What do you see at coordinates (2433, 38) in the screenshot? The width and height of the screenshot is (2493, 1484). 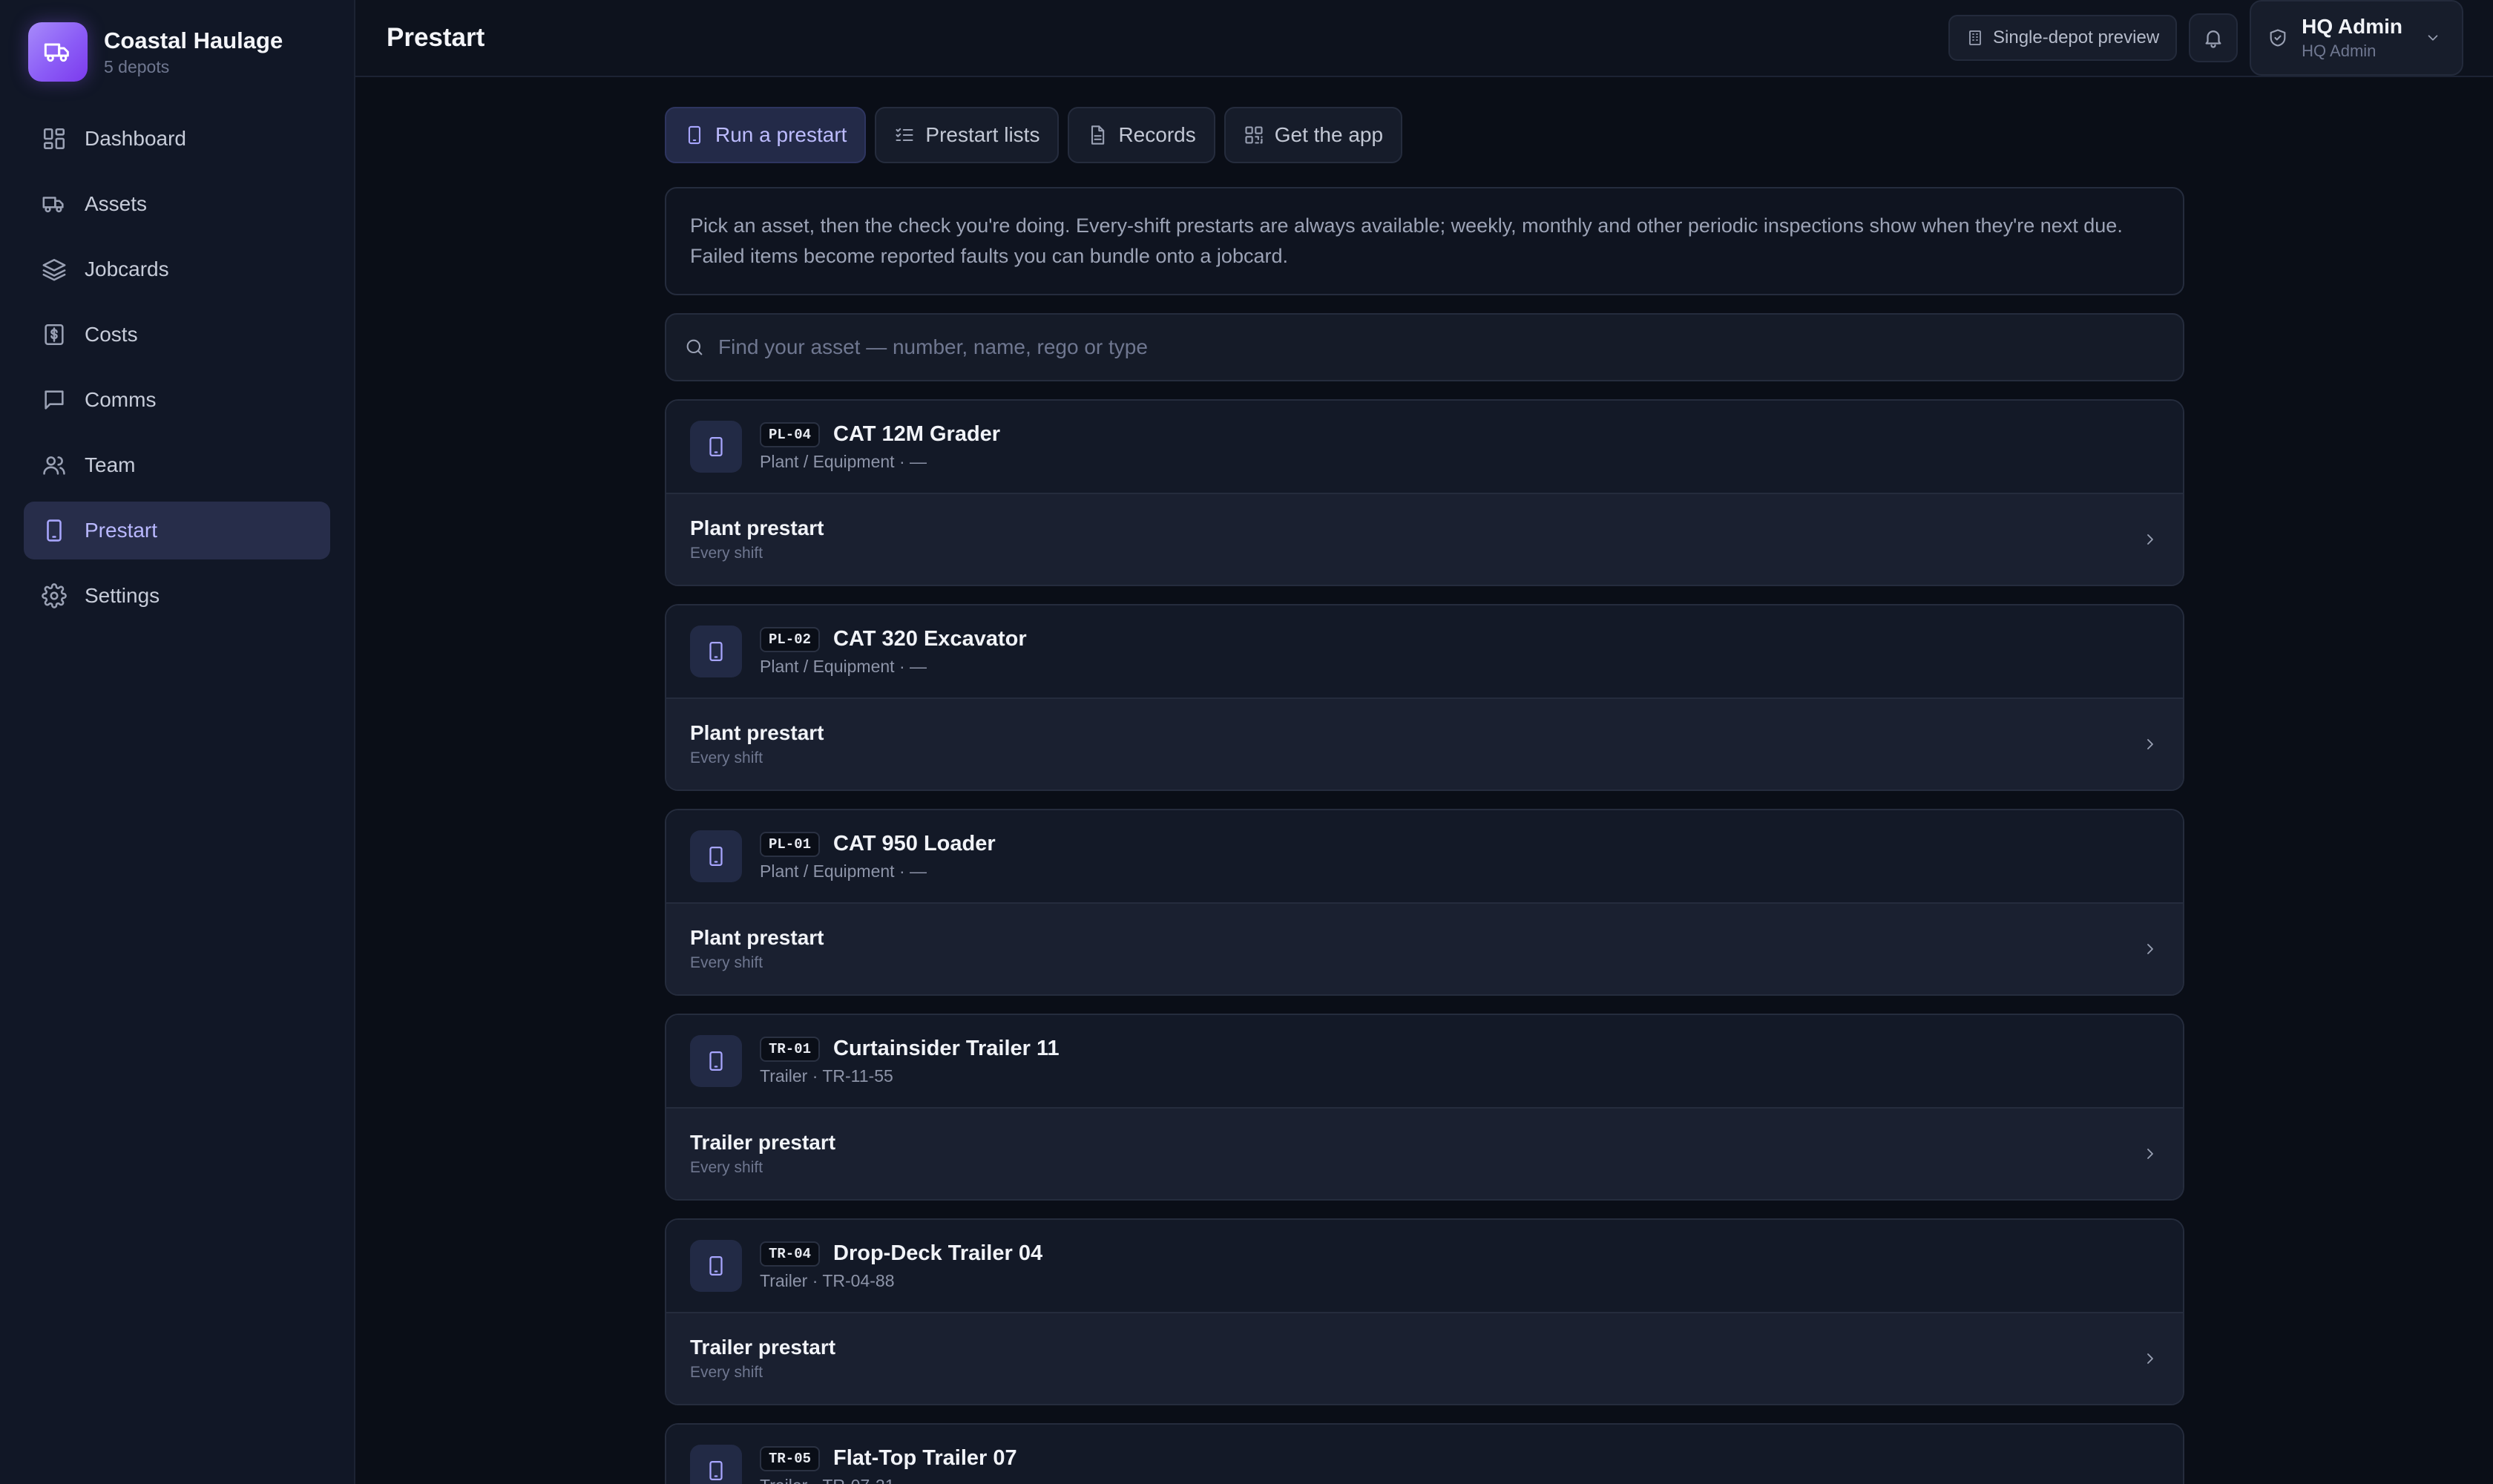 I see `chevron-down-icon` at bounding box center [2433, 38].